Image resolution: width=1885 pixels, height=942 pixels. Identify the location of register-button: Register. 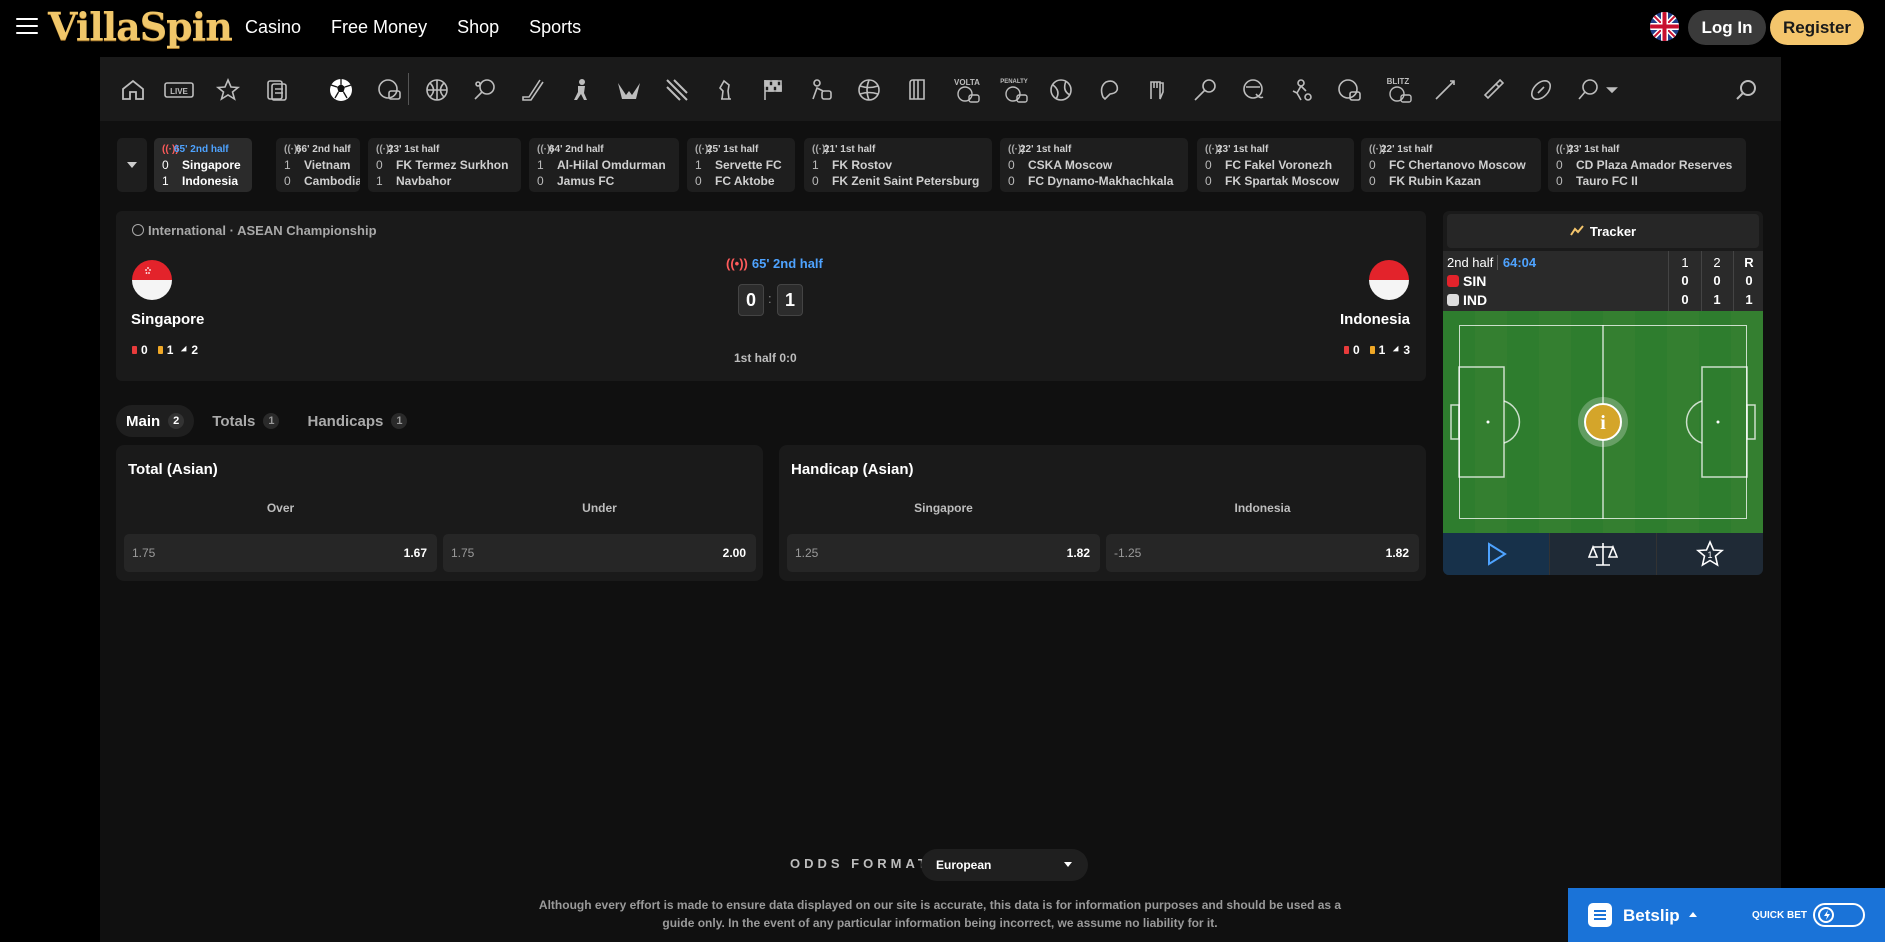
(1817, 27).